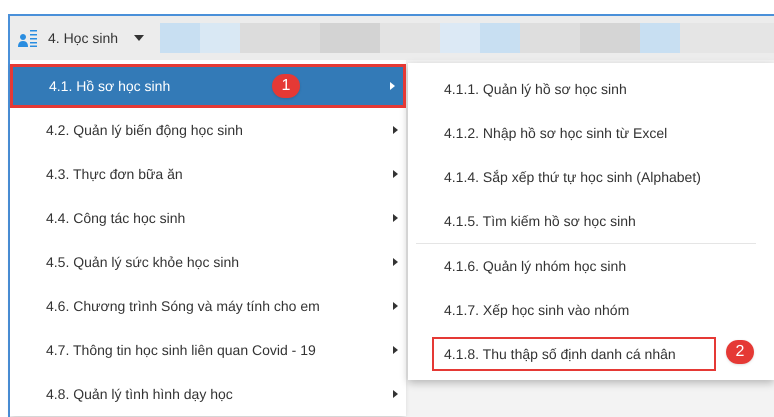 This screenshot has width=774, height=417. Describe the element at coordinates (208, 218) in the screenshot. I see `menu-item: 4.4. Công tác học sinh` at that location.